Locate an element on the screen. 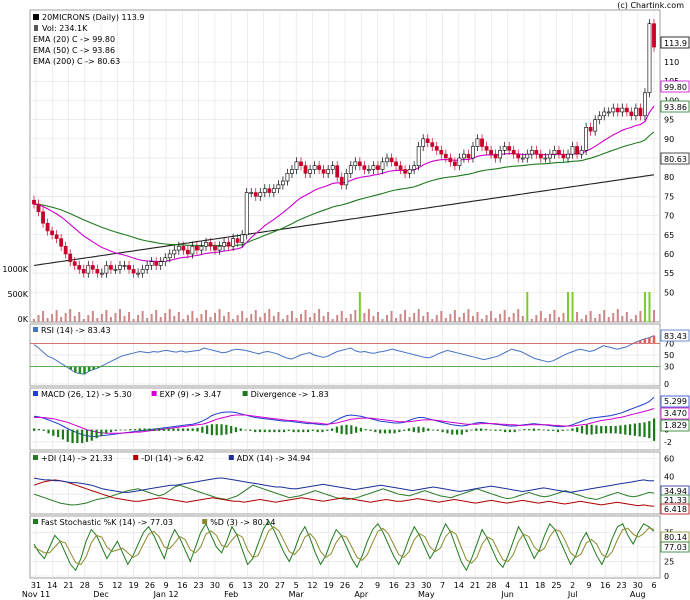 The width and height of the screenshot is (690, 600). x-day-tick: 25 is located at coordinates (556, 585).